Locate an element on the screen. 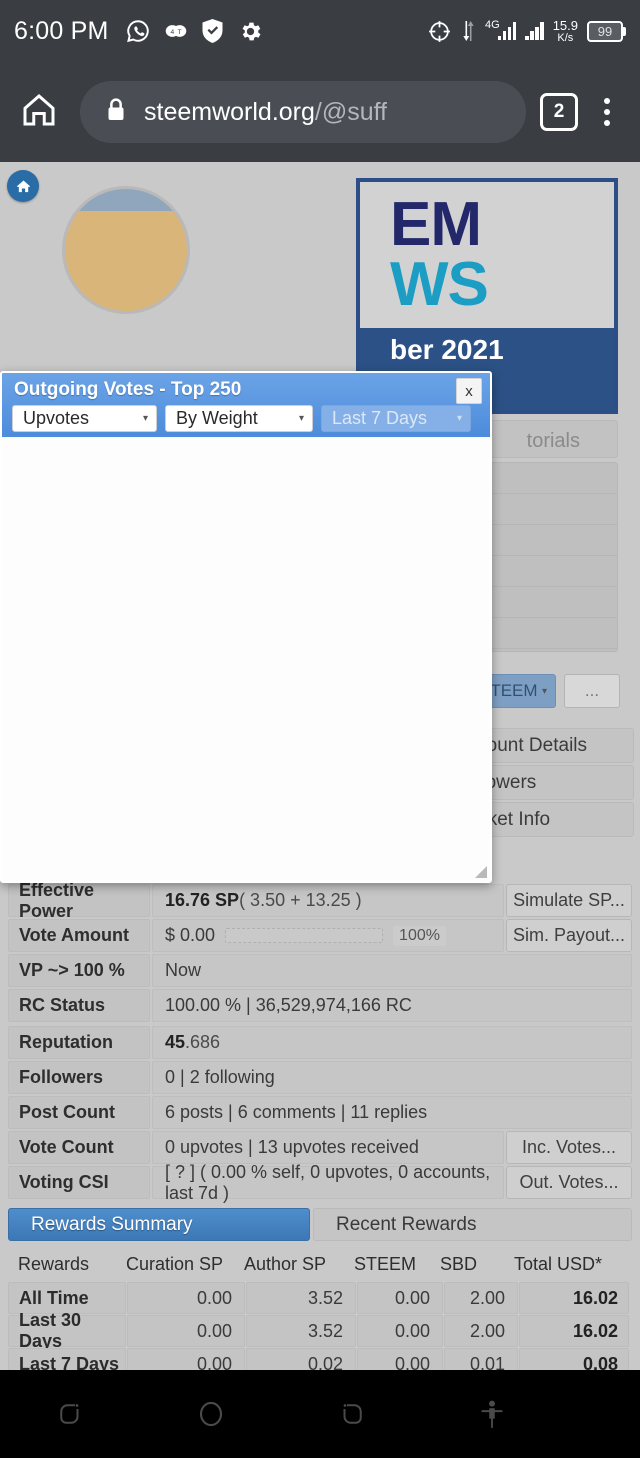 This screenshot has width=640, height=1458. data-rate-value: 15.9 is located at coordinates (565, 25).